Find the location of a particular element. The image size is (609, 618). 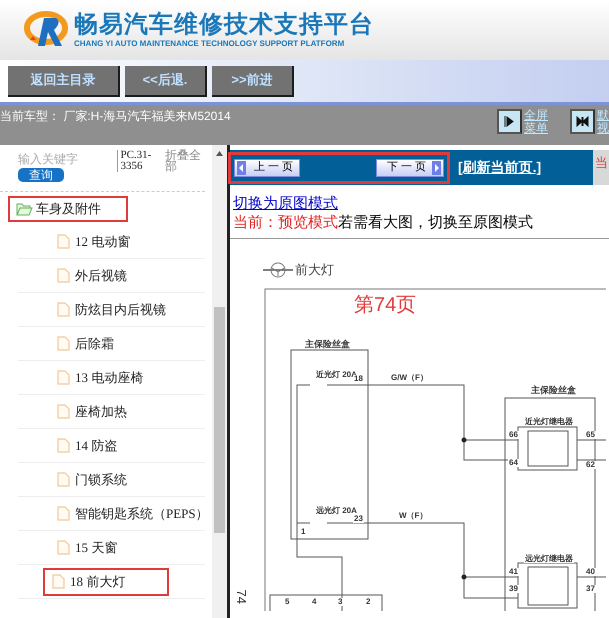

diagram-label: 66 is located at coordinates (513, 435).